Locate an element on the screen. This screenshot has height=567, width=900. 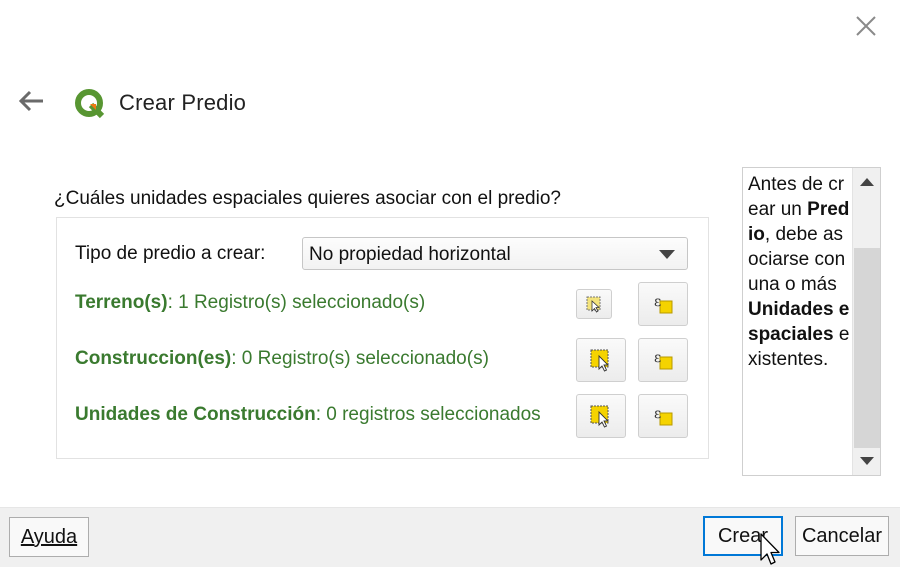
terreno-name: Terreno(s) is located at coordinates (121, 302).